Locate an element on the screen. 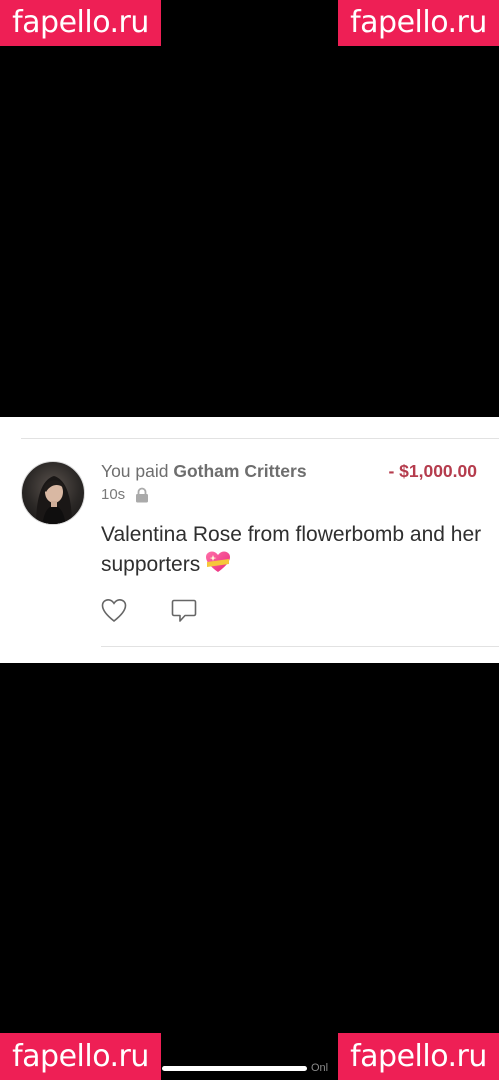  payment-prefix: You paid is located at coordinates (137, 471).